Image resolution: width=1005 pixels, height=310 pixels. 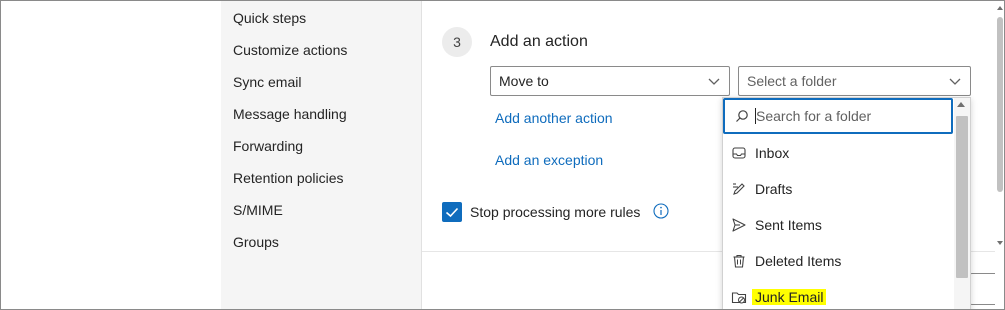 I want to click on folder-item-junk-email: Junk Email, so click(x=838, y=294).